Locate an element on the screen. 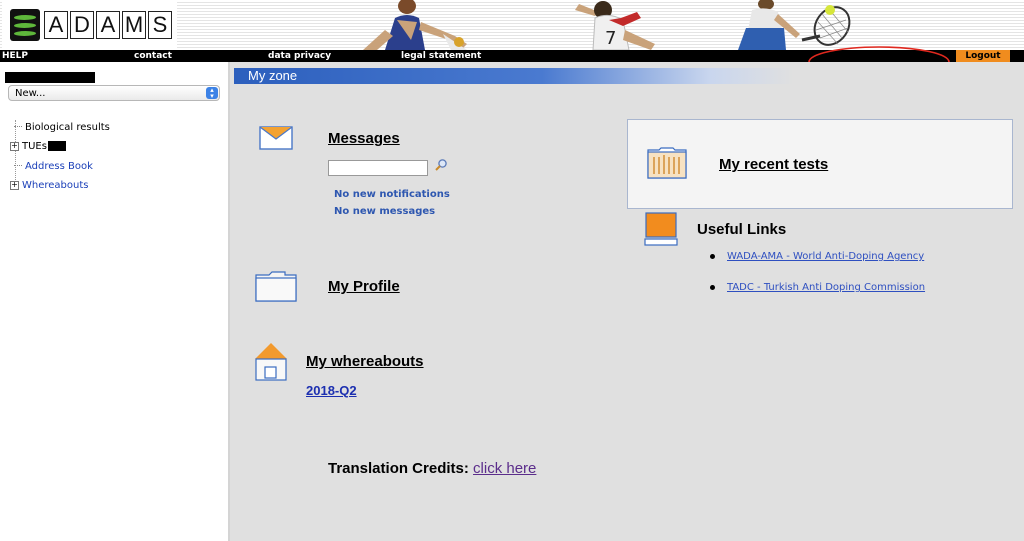 This screenshot has height=541, width=1024. logo-mark-icon is located at coordinates (25, 25).